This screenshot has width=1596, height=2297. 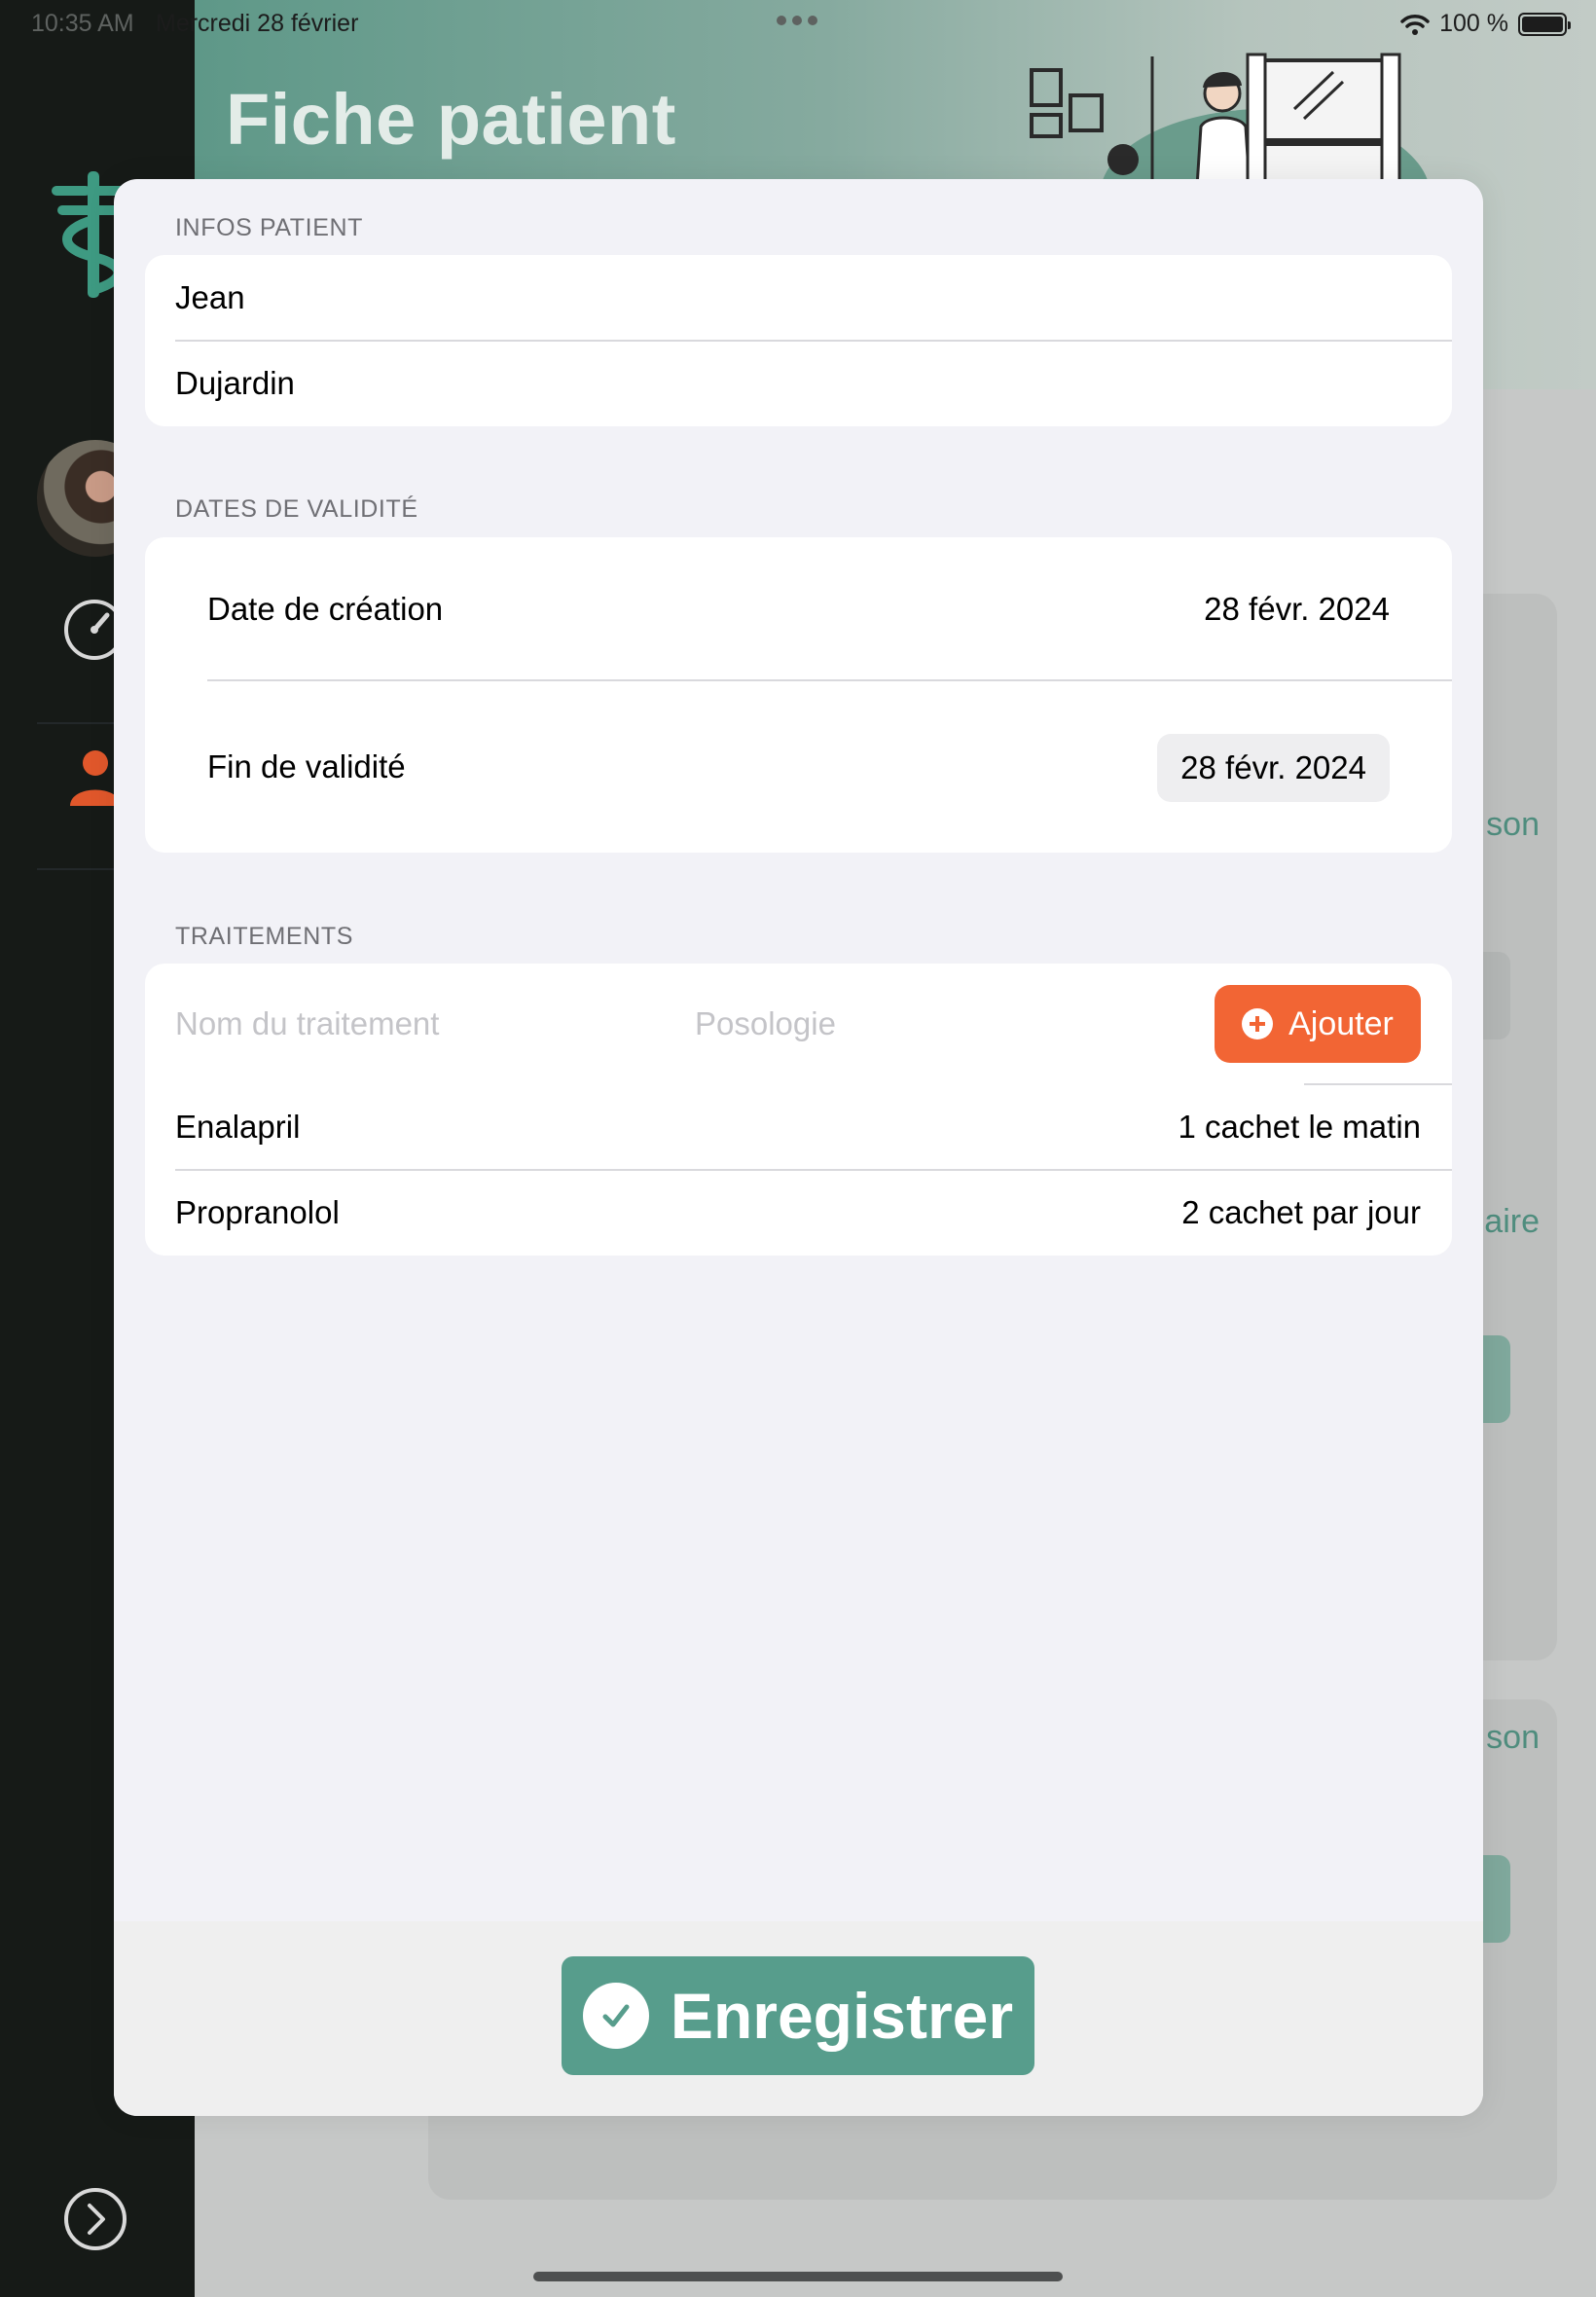 What do you see at coordinates (307, 1023) in the screenshot?
I see `treatment-name-input: Nom du traitement` at bounding box center [307, 1023].